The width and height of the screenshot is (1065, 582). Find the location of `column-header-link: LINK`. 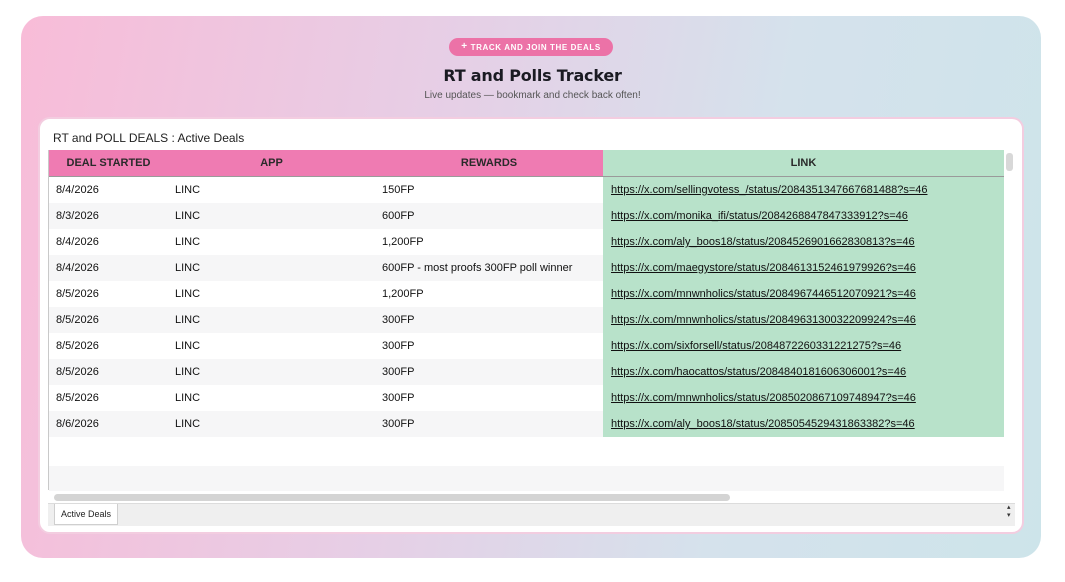

column-header-link: LINK is located at coordinates (803, 163).